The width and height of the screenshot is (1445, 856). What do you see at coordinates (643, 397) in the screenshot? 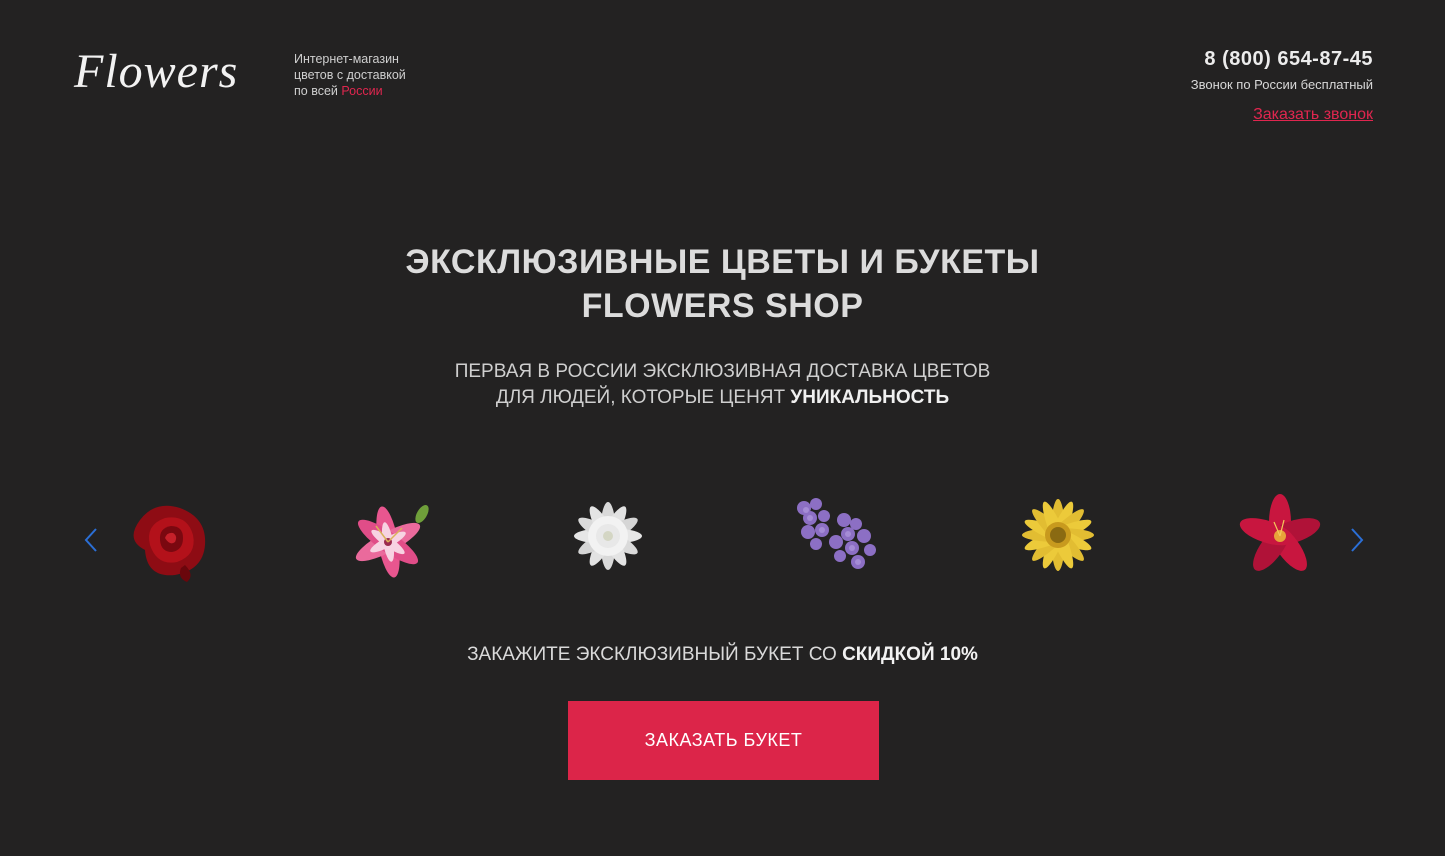
I see `hero-subtitle-line-2-prefix: ДЛЯ ЛЮДЕЙ, КОТОРЫЕ ЦЕНЯТ` at bounding box center [643, 397].